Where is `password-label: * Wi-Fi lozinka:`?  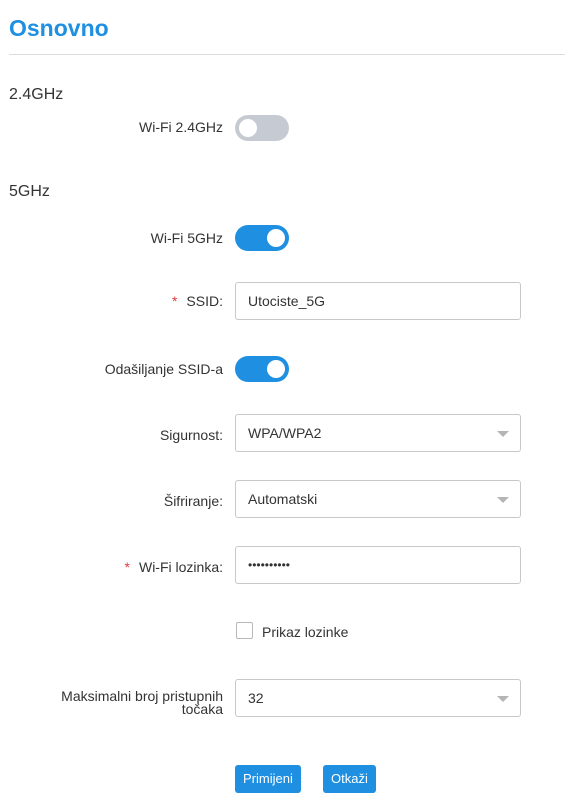 password-label: * Wi-Fi lozinka: is located at coordinates (174, 567).